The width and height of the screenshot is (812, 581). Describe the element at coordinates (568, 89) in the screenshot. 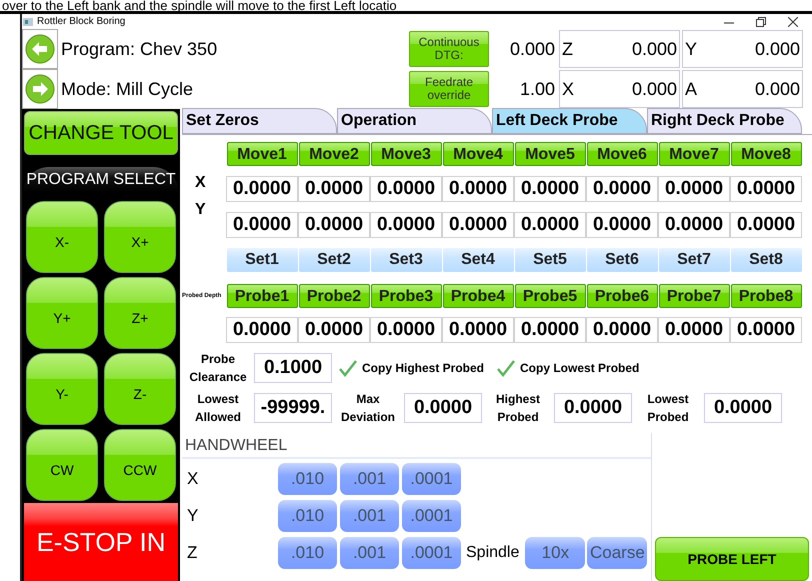

I see `axis-label: X` at that location.